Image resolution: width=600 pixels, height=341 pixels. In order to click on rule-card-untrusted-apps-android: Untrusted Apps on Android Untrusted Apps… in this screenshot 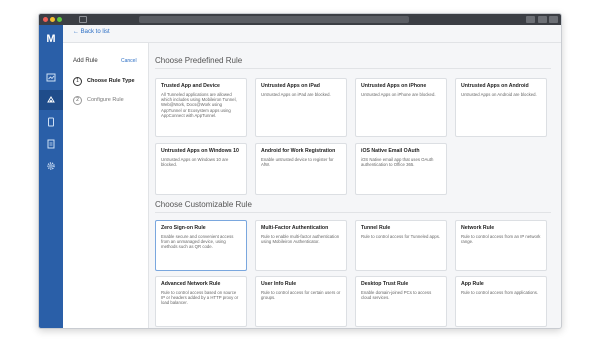, I will do `click(501, 107)`.